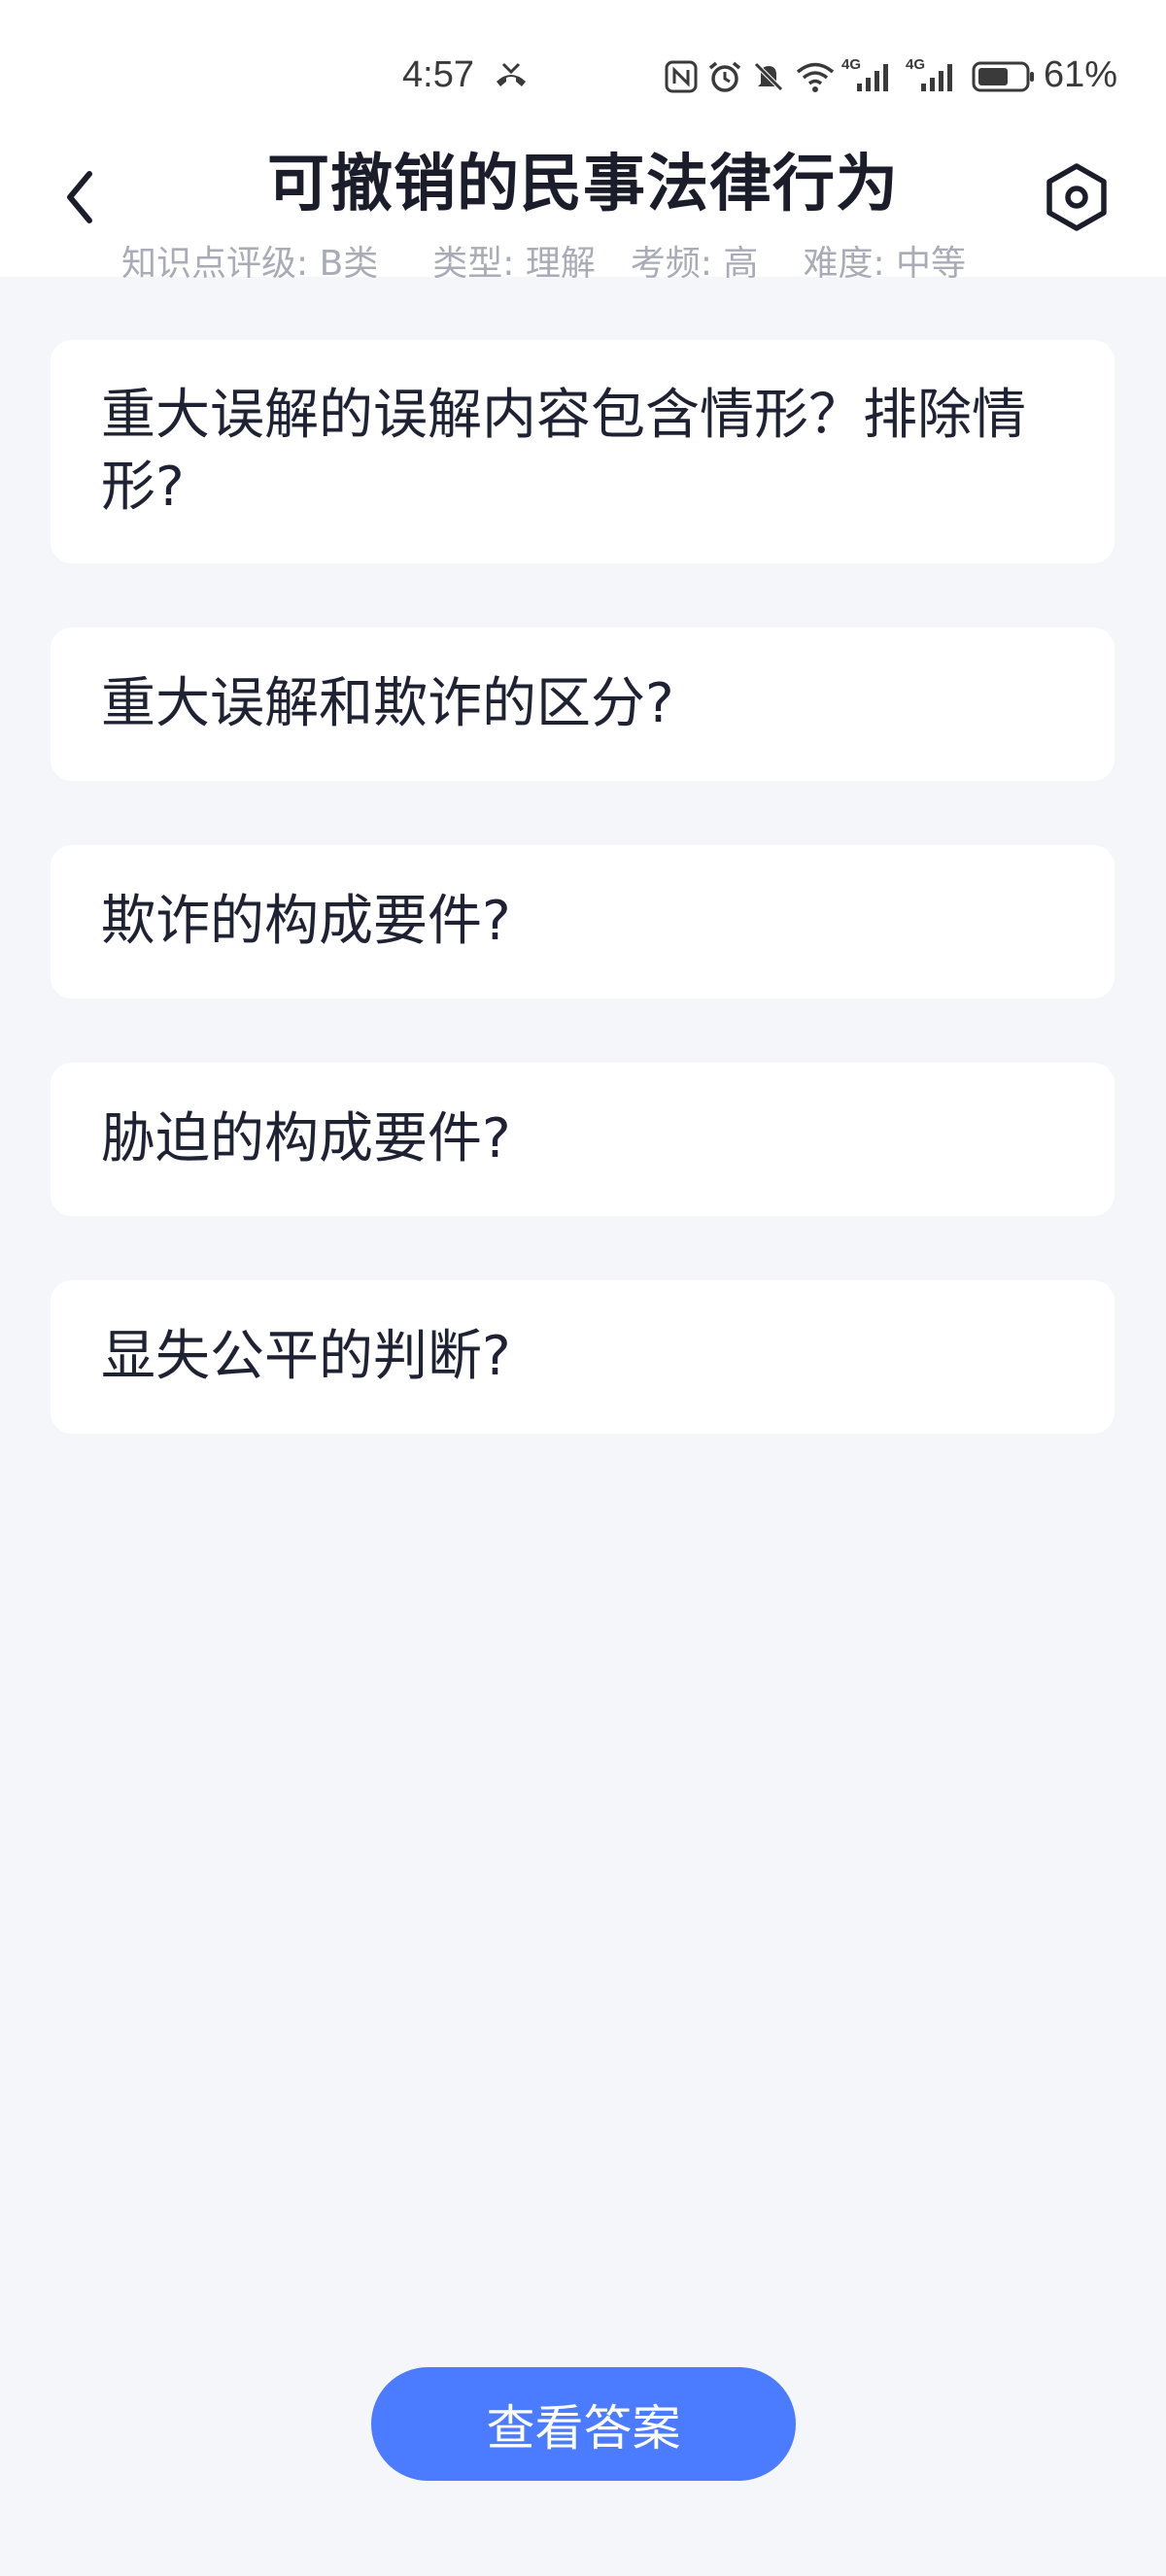 The image size is (1166, 2576). I want to click on mute-bell-icon, so click(768, 76).